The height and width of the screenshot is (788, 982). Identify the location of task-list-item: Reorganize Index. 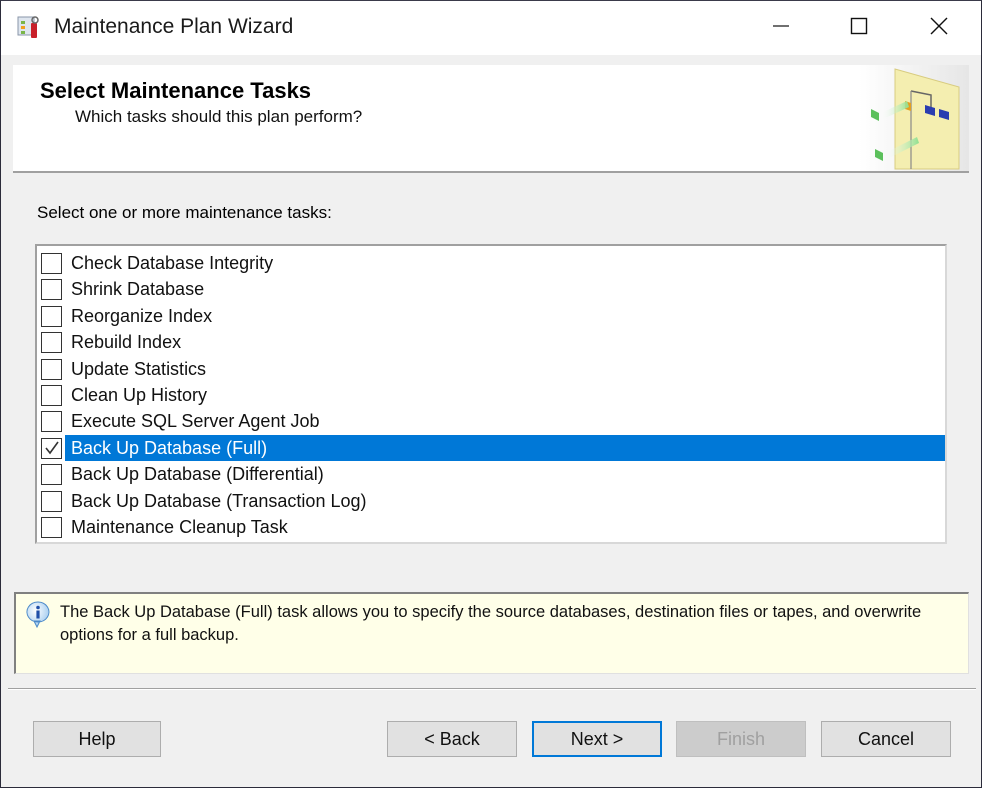
(491, 316).